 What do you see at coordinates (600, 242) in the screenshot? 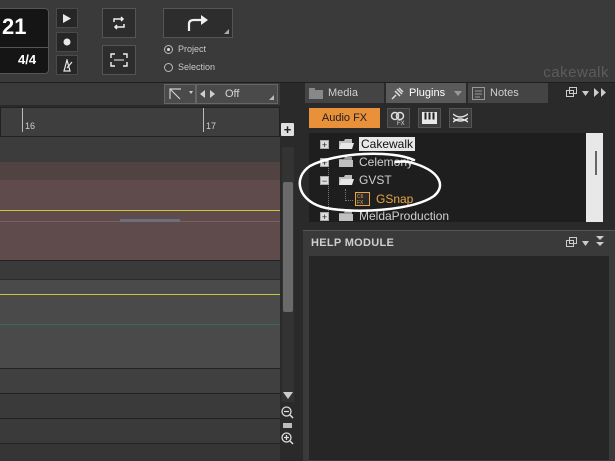
I see `collapse-panel-icon` at bounding box center [600, 242].